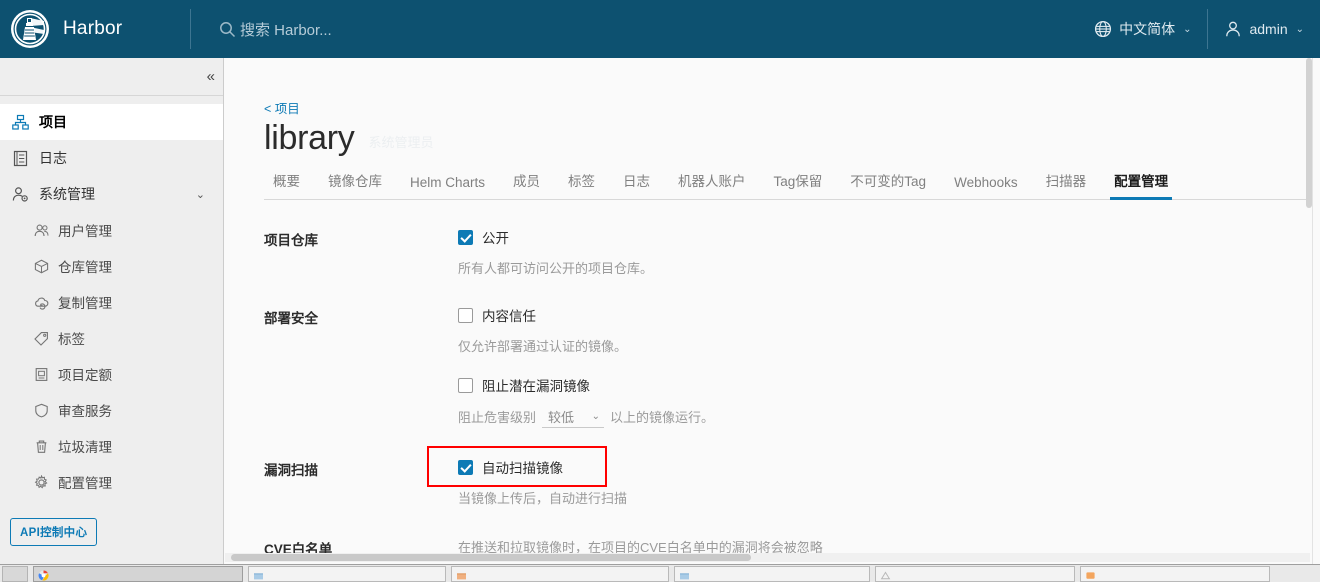 This screenshot has height=582, width=1320. Describe the element at coordinates (465, 385) in the screenshot. I see `prevent-vulnerable-checkbox` at that location.